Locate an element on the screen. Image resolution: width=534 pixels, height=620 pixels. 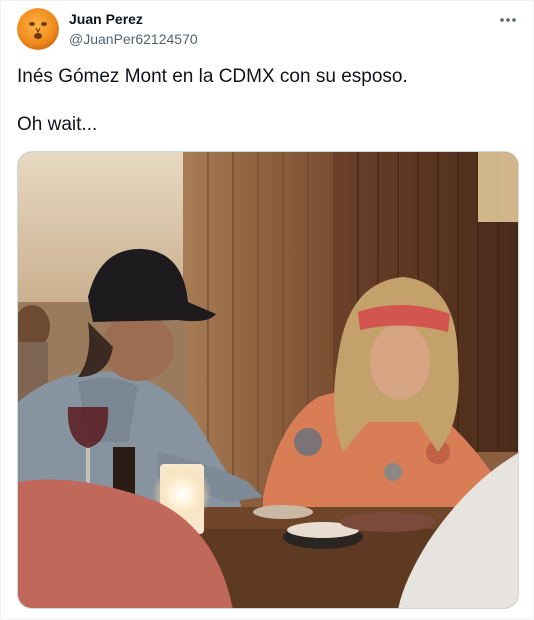
user-handle: @JuanPer62124570 is located at coordinates (133, 39).